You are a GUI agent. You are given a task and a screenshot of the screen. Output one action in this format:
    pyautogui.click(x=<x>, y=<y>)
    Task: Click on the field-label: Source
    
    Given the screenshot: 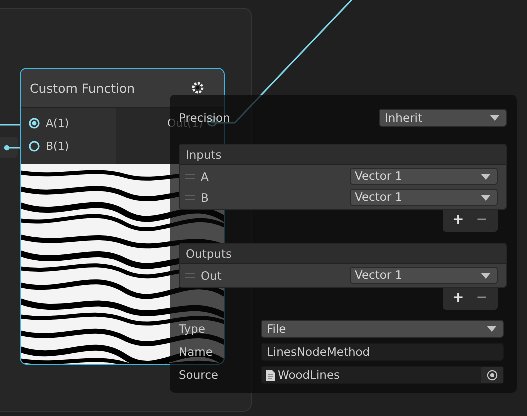 What is the action you would take?
    pyautogui.click(x=199, y=375)
    